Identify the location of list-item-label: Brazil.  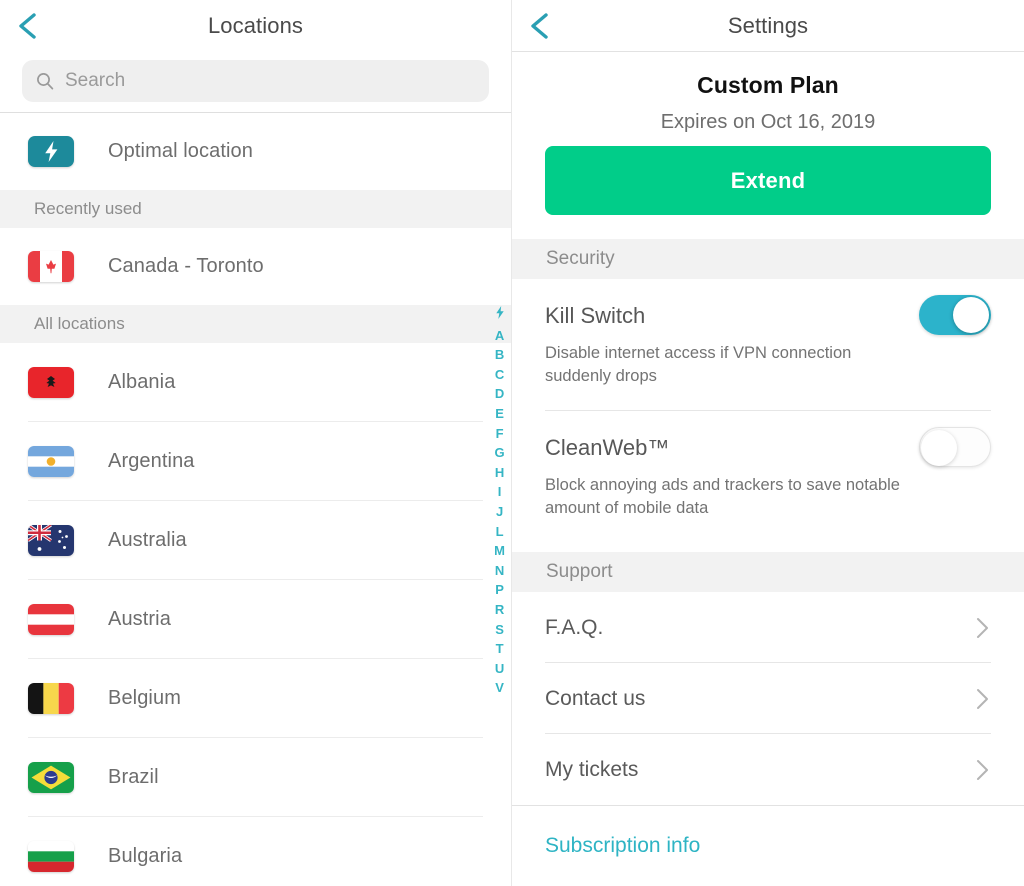
(133, 777).